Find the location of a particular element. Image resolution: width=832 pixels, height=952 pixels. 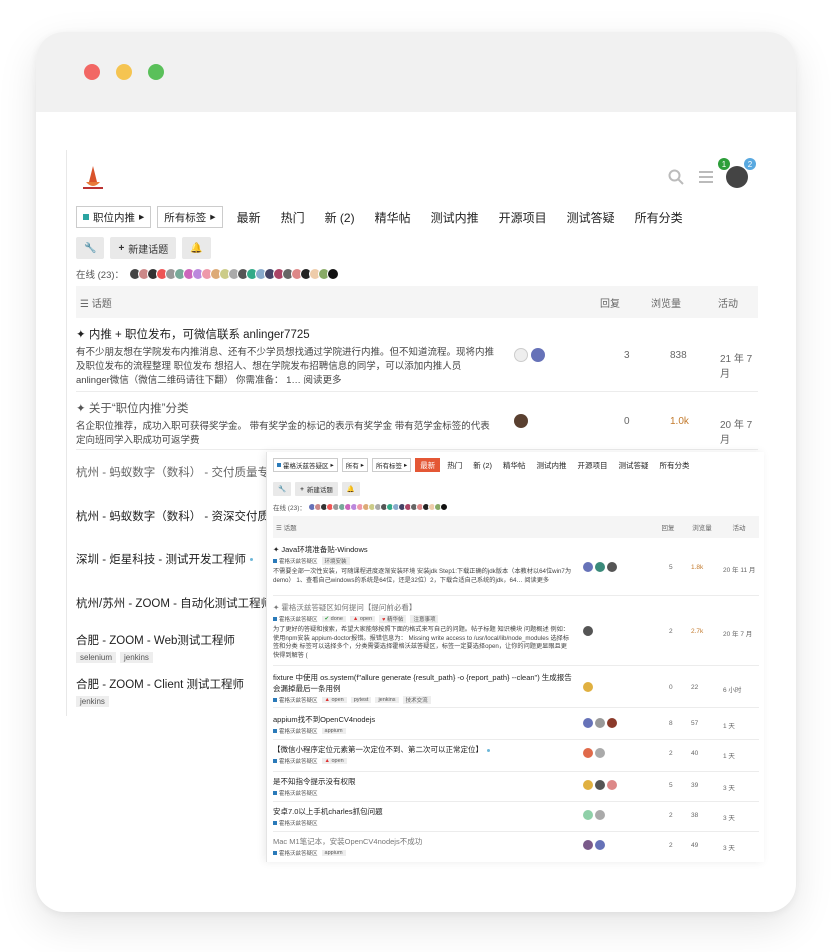

topic-title: 深圳 - 炬星科技 - 测试开发工程师 is located at coordinates (161, 560).